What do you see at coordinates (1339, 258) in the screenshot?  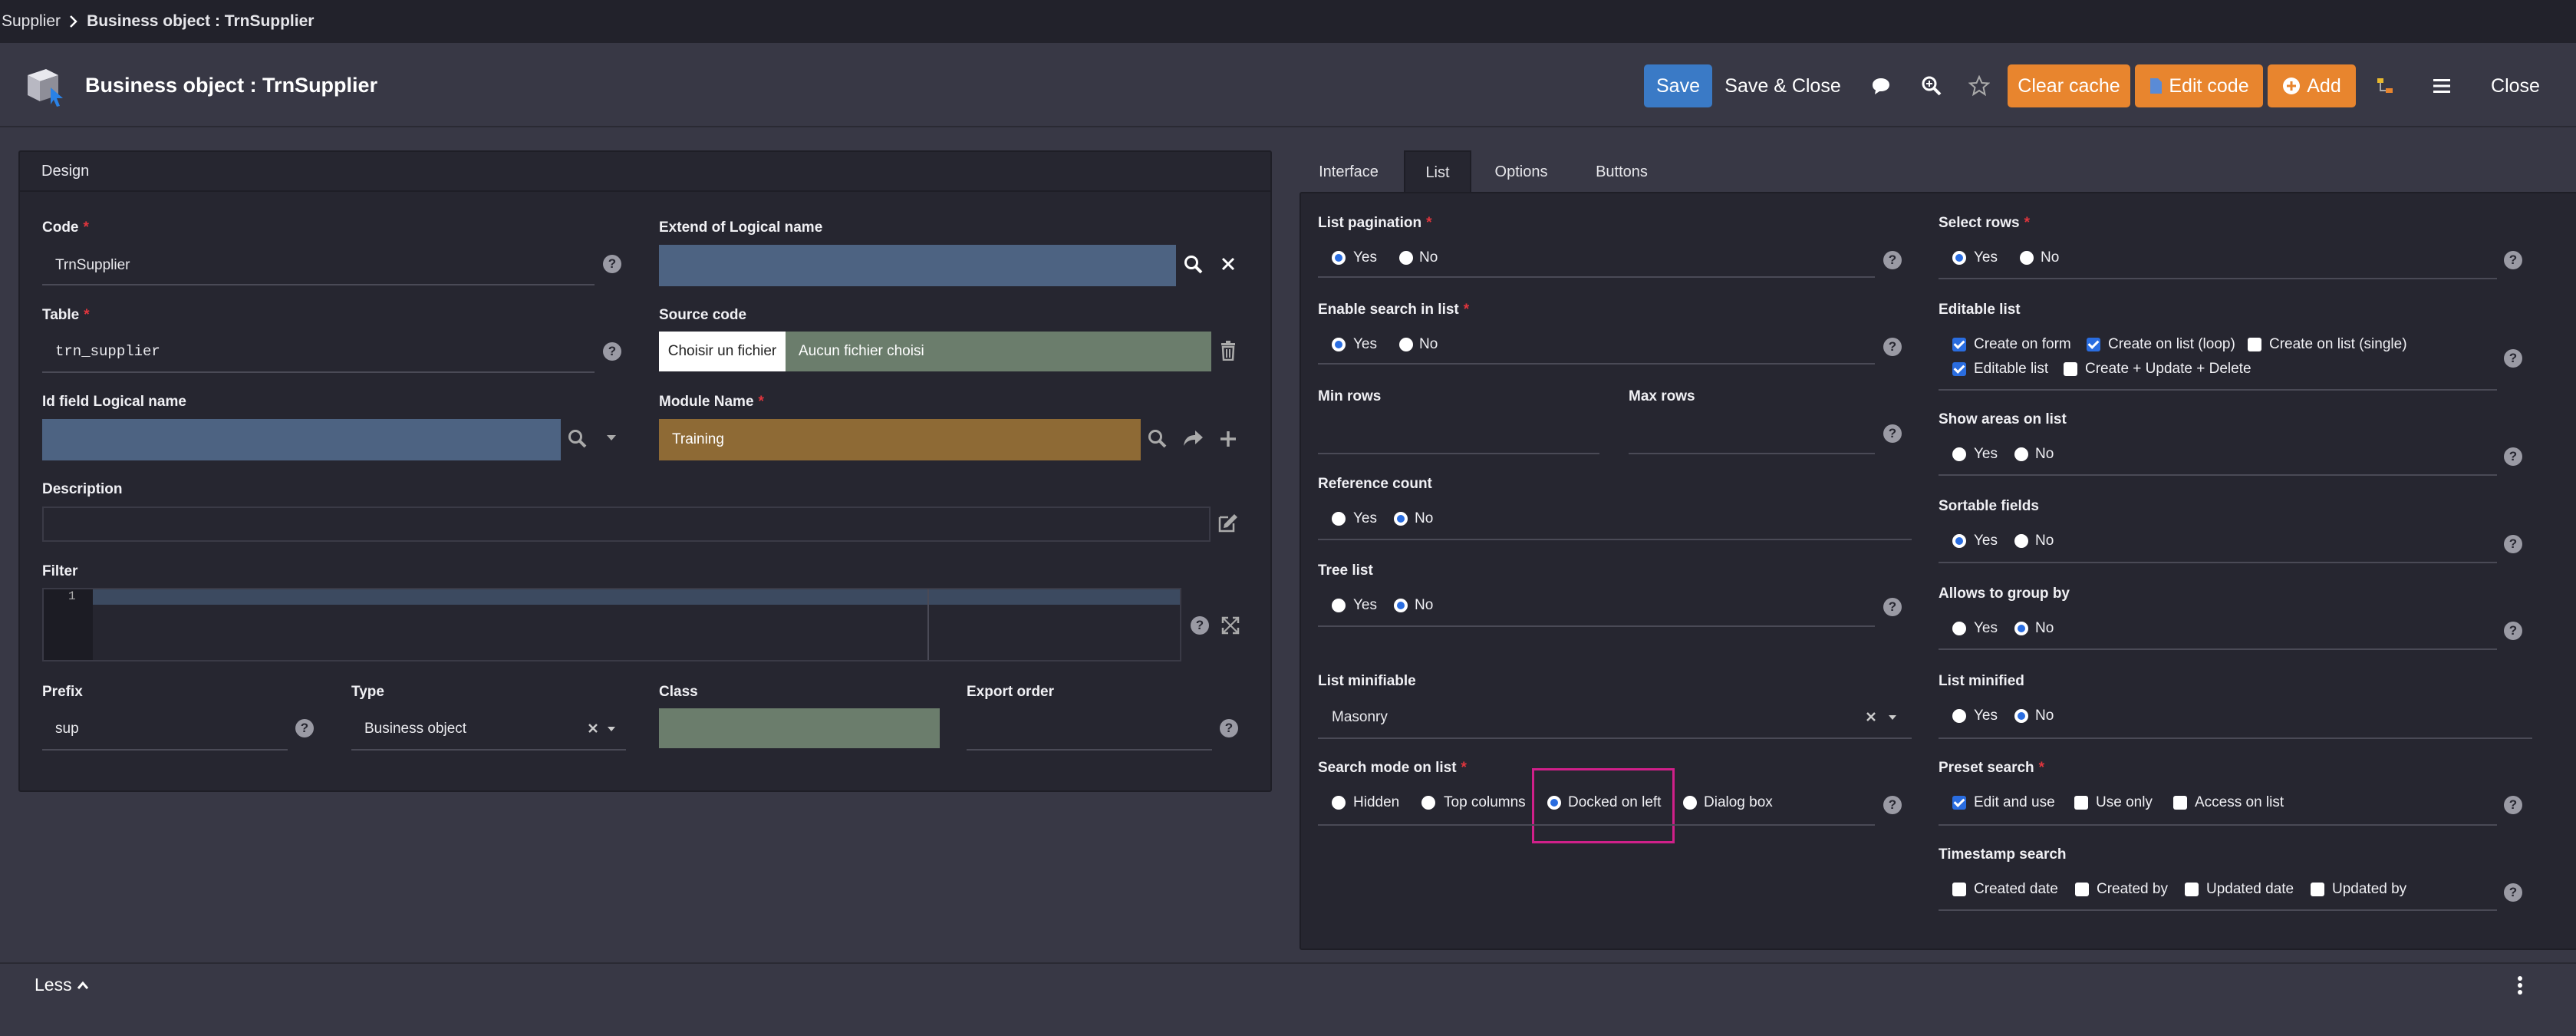 I see `pagination-yes-radio` at bounding box center [1339, 258].